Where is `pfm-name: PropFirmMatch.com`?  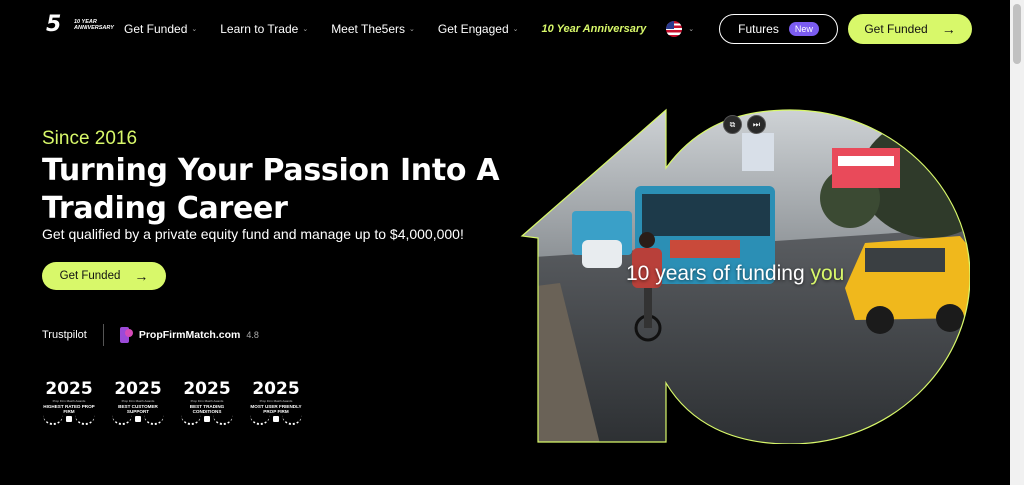
pfm-name: PropFirmMatch.com is located at coordinates (189, 335).